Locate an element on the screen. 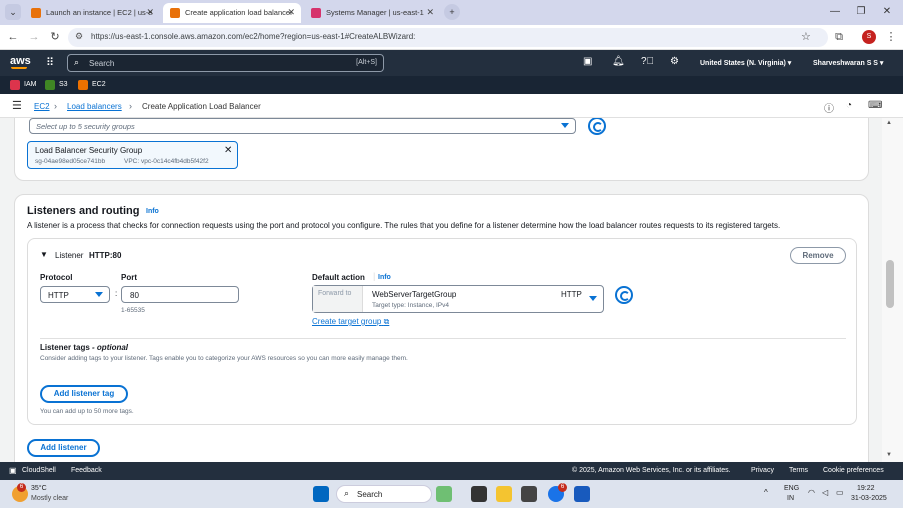 The width and height of the screenshot is (903, 508). region-selector: United States (N. Virginia) ▾ is located at coordinates (745, 63).